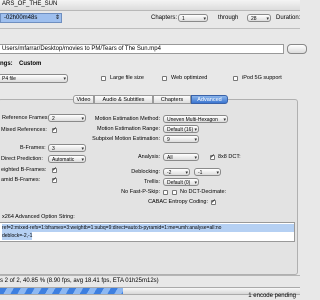  I want to click on web-optimized-checkbox, so click(164, 78).